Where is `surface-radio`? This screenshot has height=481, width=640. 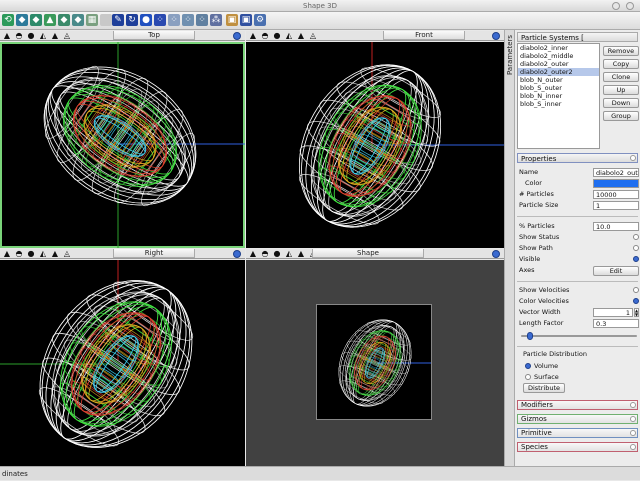
surface-radio is located at coordinates (528, 377).